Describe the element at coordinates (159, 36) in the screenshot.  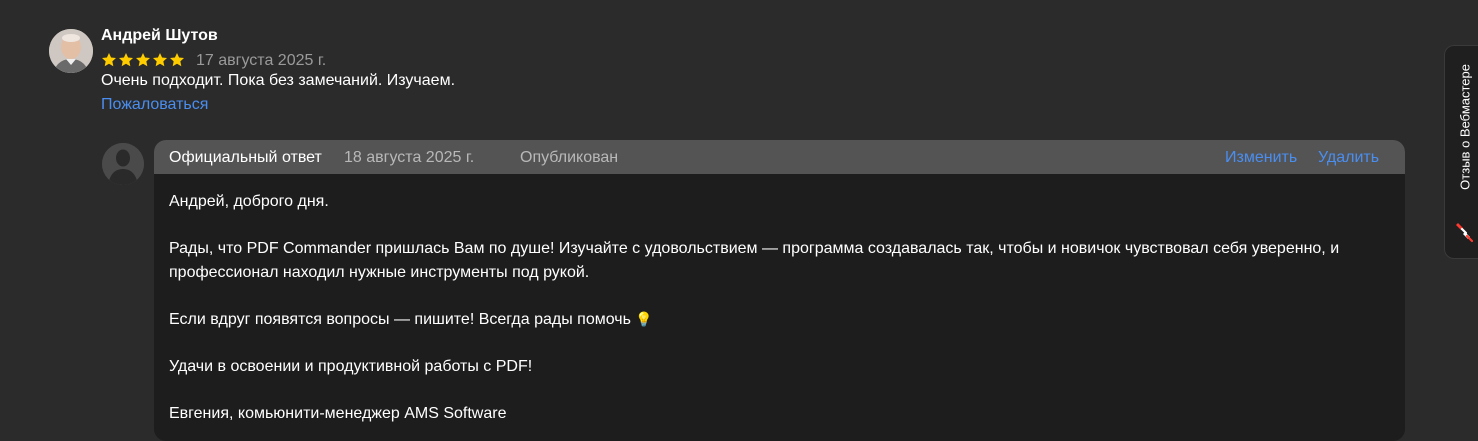
I see `author-name: Андрей Шутов` at that location.